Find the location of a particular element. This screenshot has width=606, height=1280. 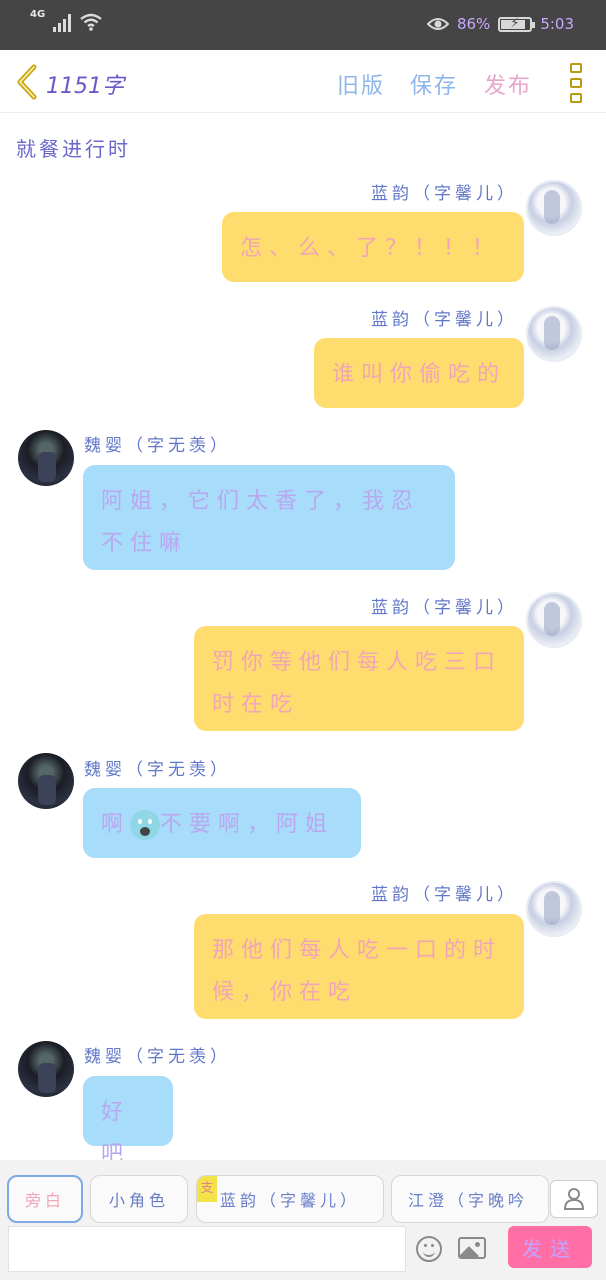

role-label: 蓝韵（字馨儿） is located at coordinates (289, 1200).